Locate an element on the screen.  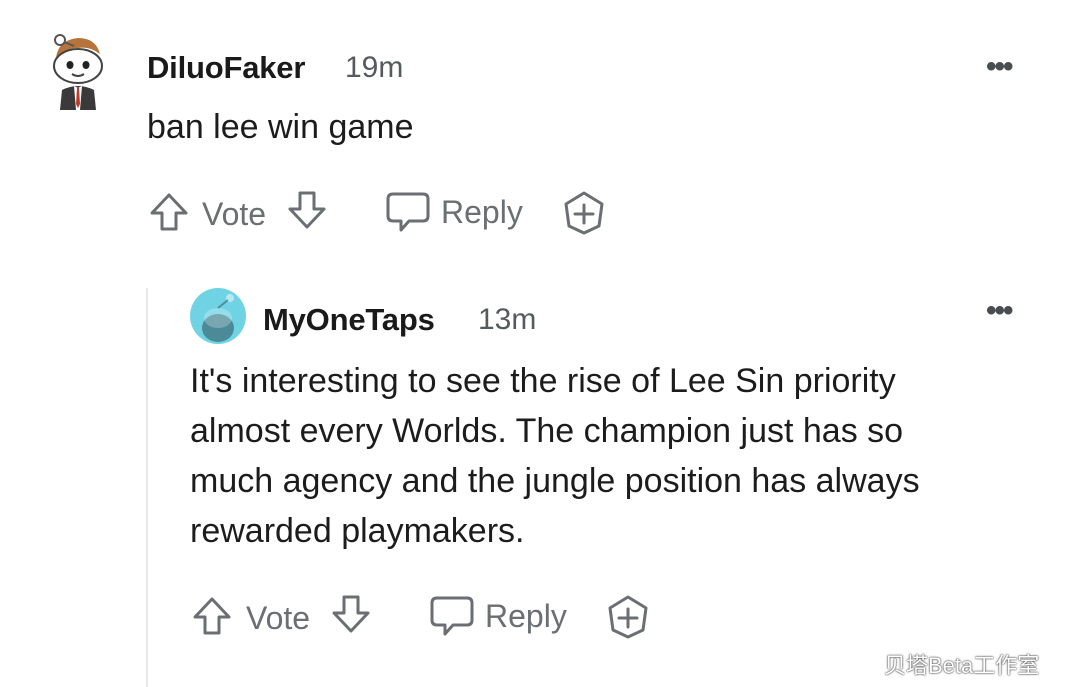
watermark: 贝塔Beta工作室 is located at coordinates (962, 665).